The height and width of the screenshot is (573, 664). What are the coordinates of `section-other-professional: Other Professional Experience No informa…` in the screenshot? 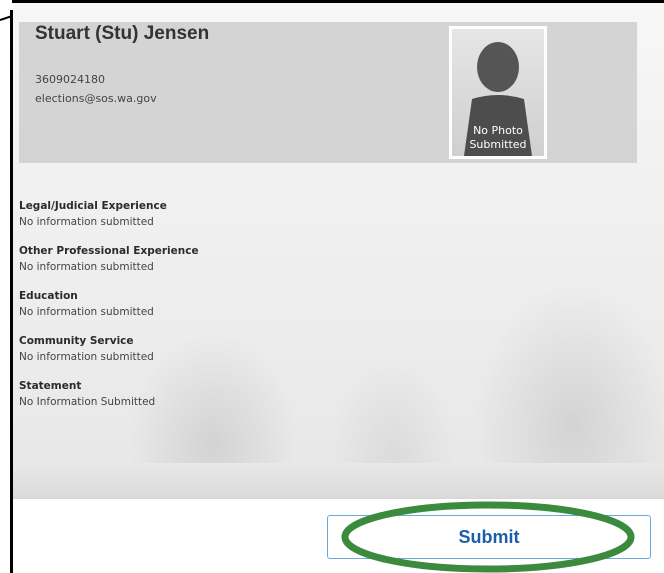 It's located at (109, 259).